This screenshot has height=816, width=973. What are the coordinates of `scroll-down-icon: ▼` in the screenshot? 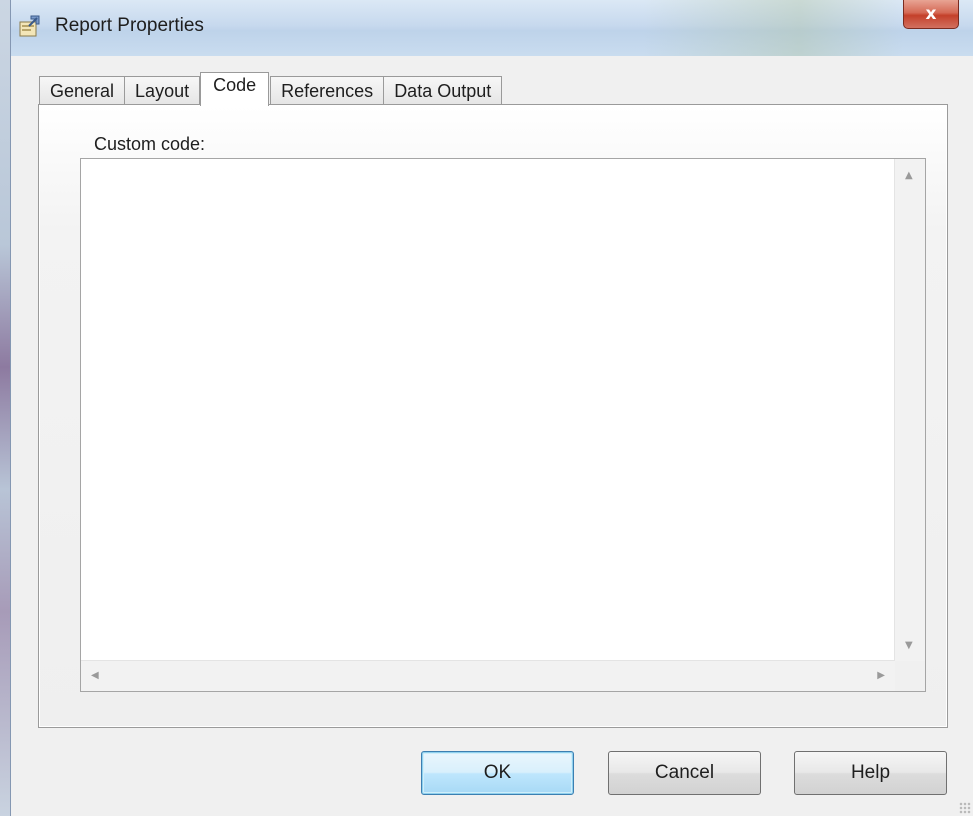 It's located at (909, 646).